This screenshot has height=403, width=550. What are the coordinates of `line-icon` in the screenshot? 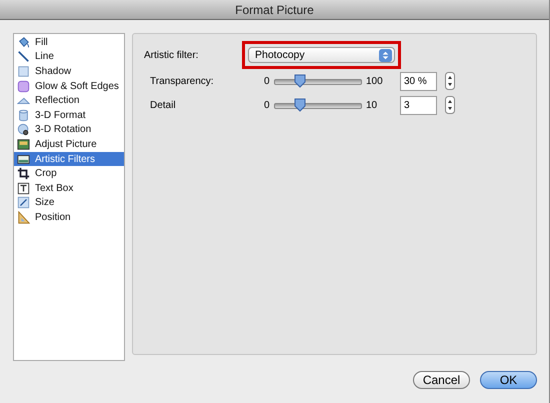 It's located at (23, 57).